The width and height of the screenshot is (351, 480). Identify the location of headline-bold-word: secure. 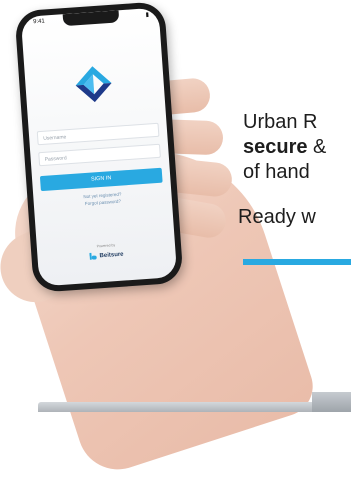
(275, 147).